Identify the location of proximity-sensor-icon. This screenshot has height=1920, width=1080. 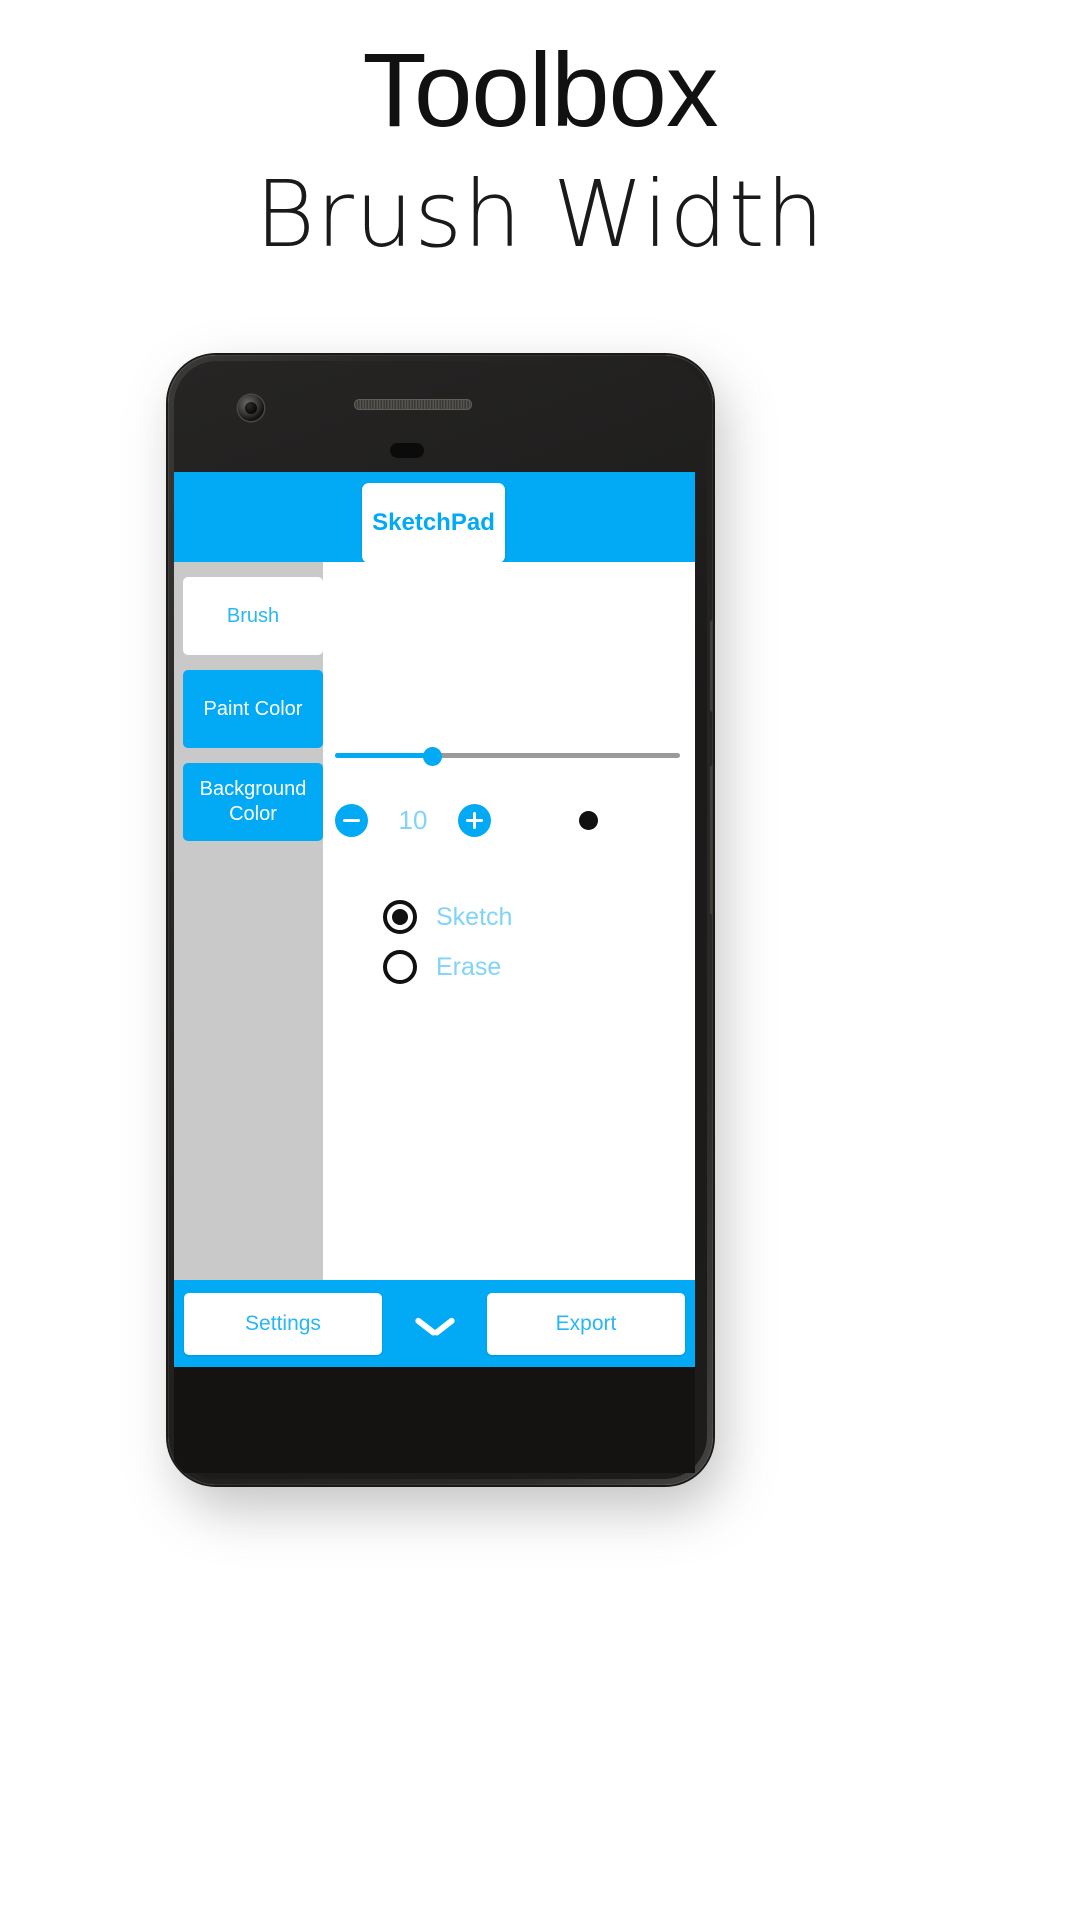
(407, 450).